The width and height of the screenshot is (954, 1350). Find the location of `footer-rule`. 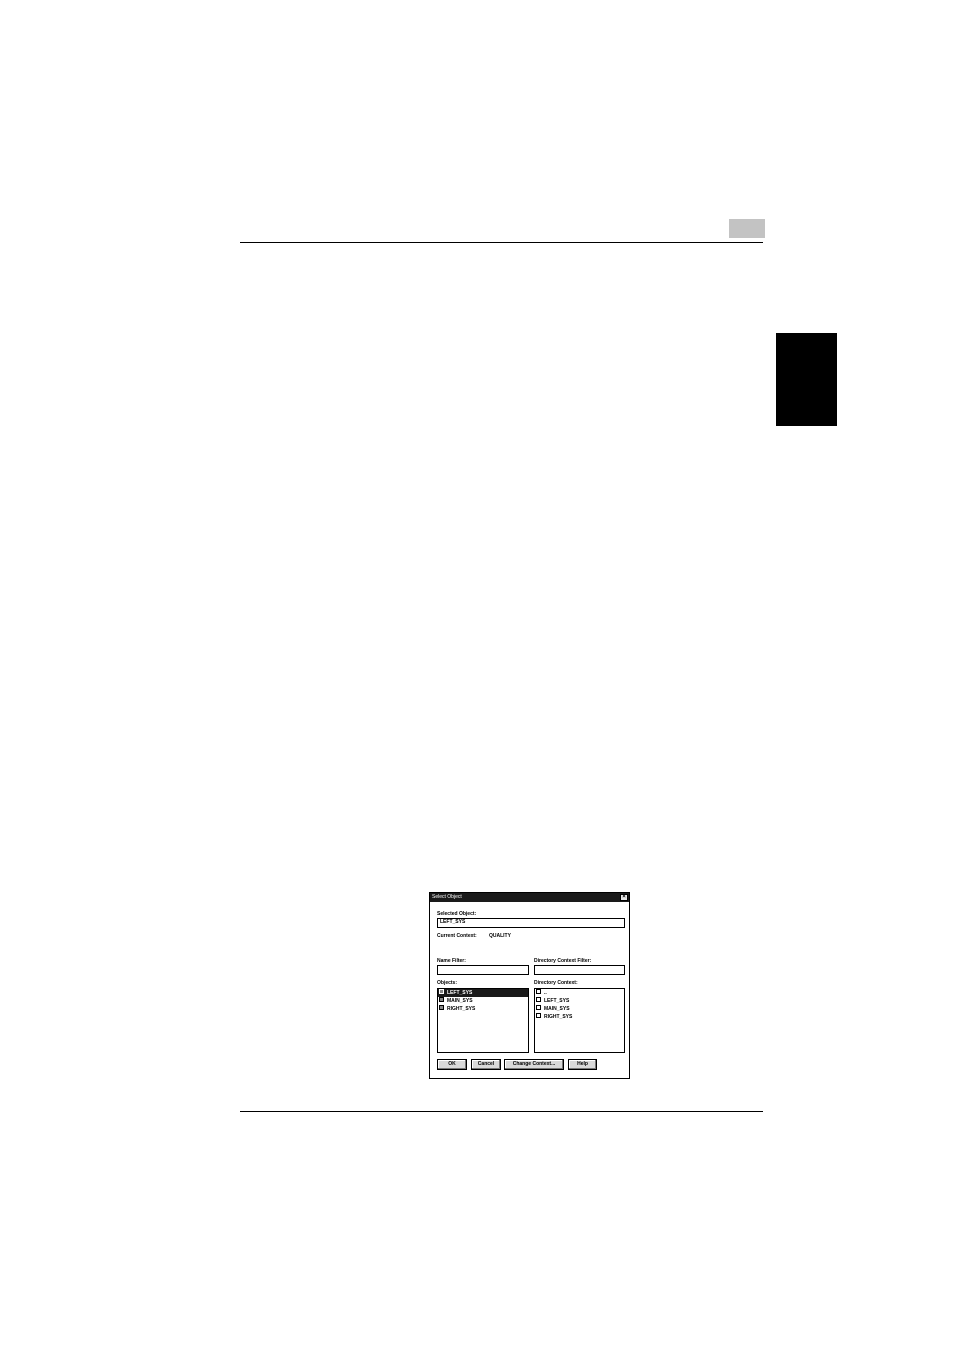

footer-rule is located at coordinates (501, 1111).